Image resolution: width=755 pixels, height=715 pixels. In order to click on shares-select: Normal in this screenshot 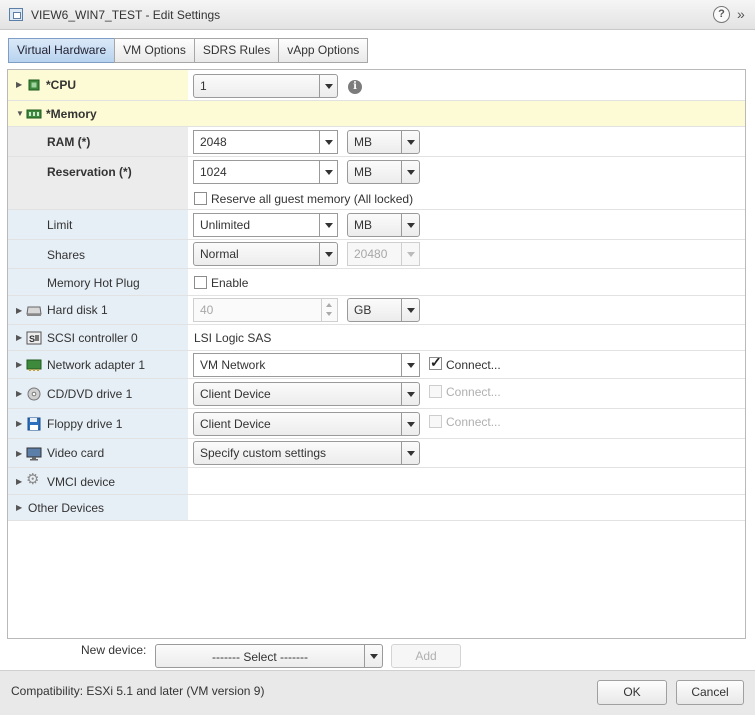, I will do `click(265, 254)`.